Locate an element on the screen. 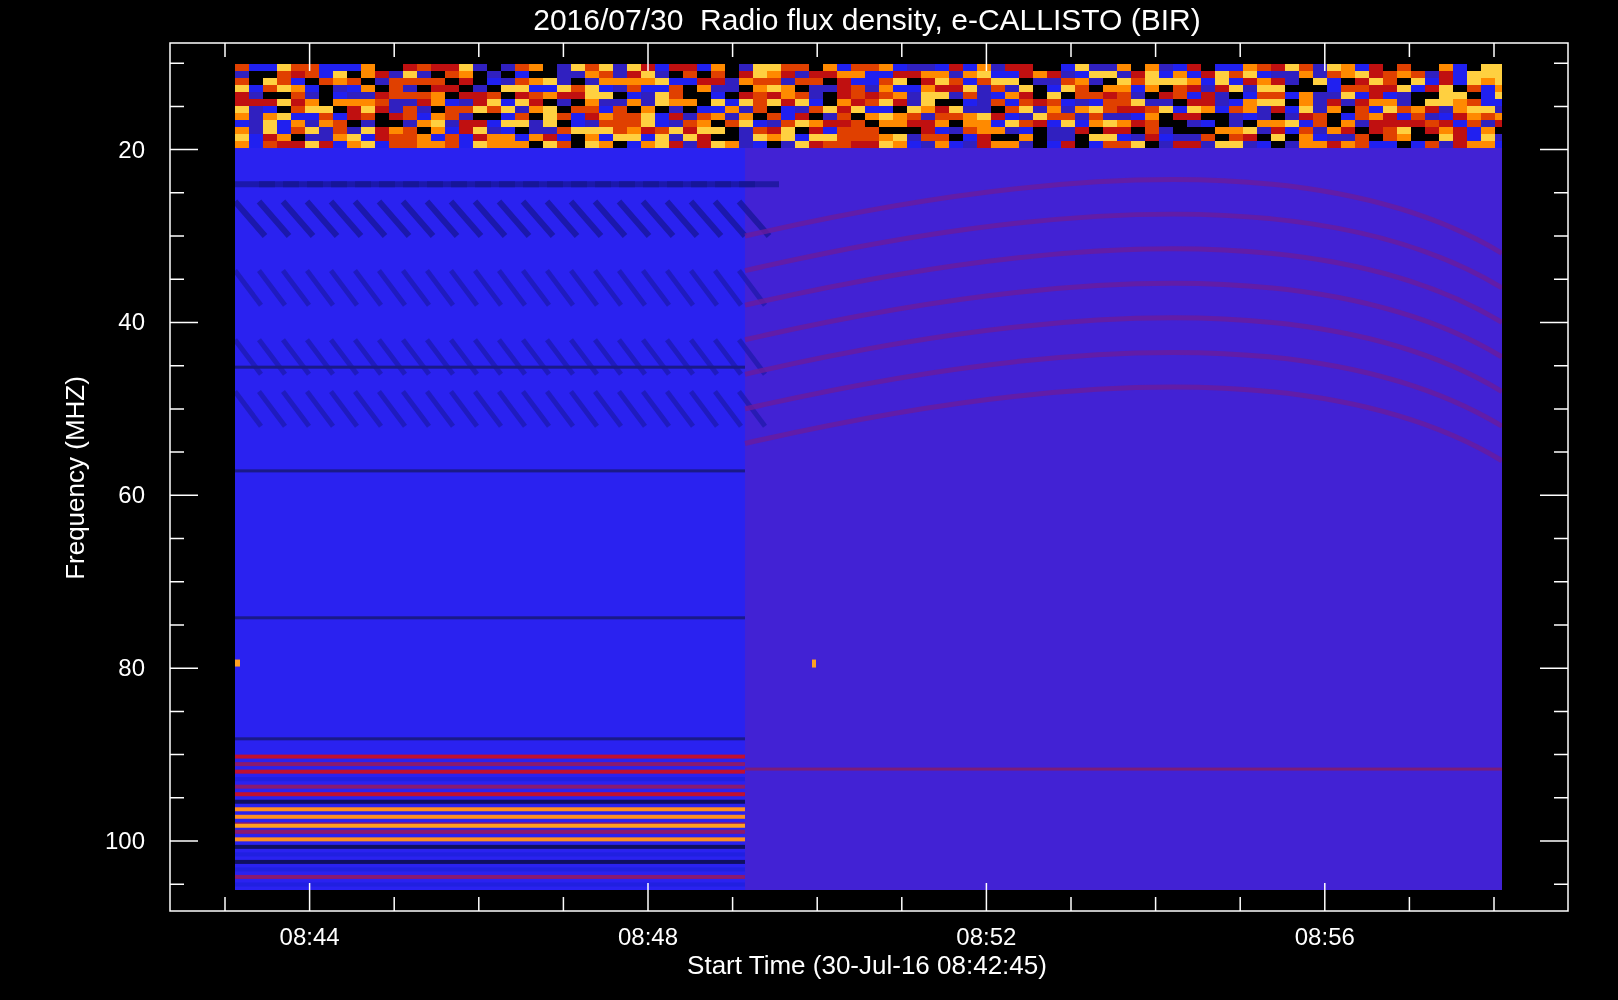 The width and height of the screenshot is (1618, 1000). y-tick-label: 80 is located at coordinates (131, 668).